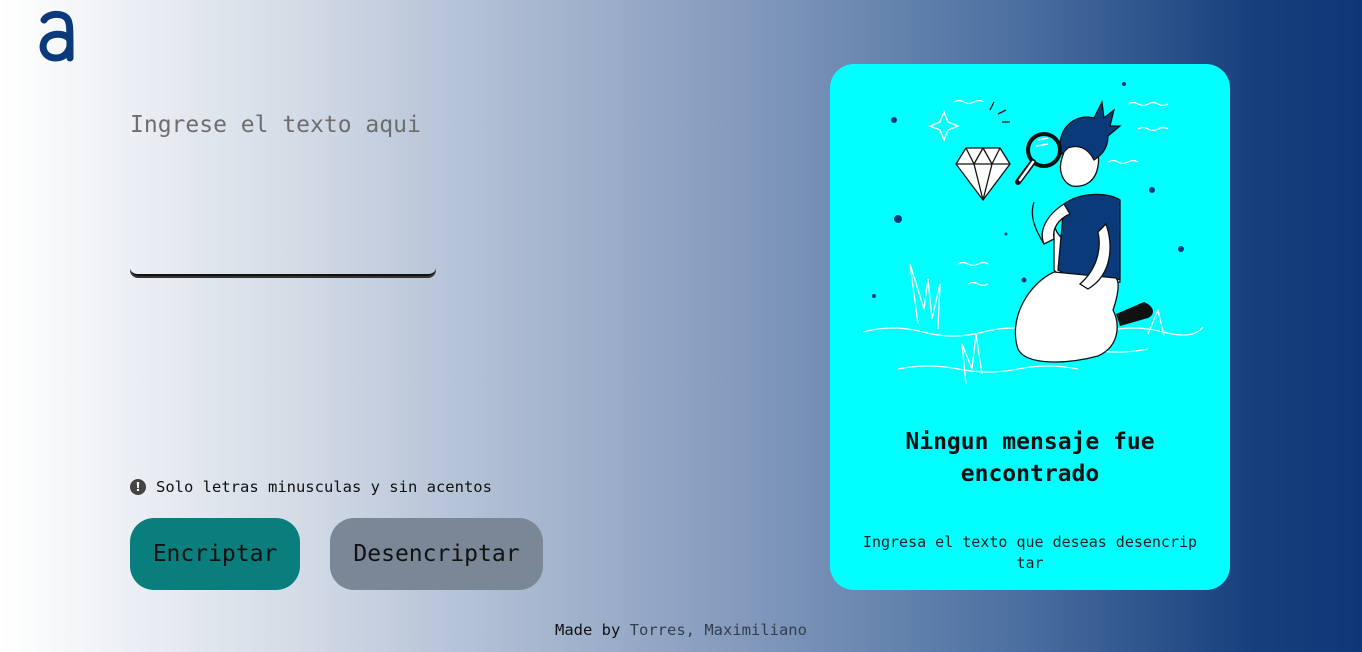  What do you see at coordinates (718, 630) in the screenshot?
I see `footer-author: Torres, Maximiliano` at bounding box center [718, 630].